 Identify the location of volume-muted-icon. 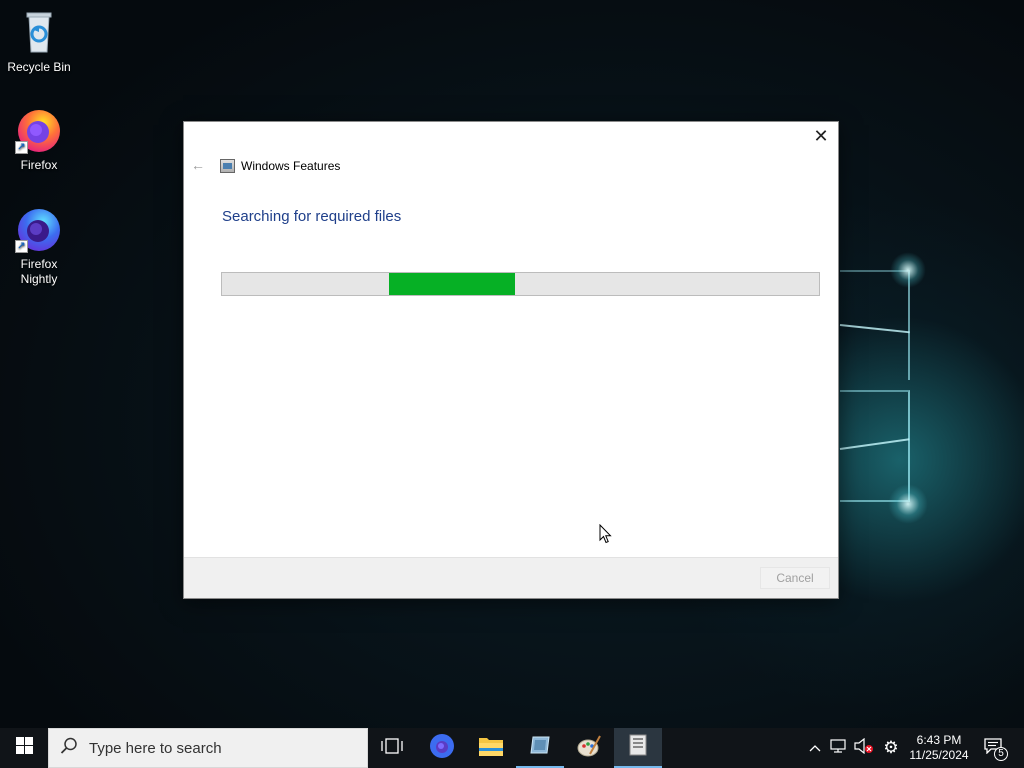
(864, 748).